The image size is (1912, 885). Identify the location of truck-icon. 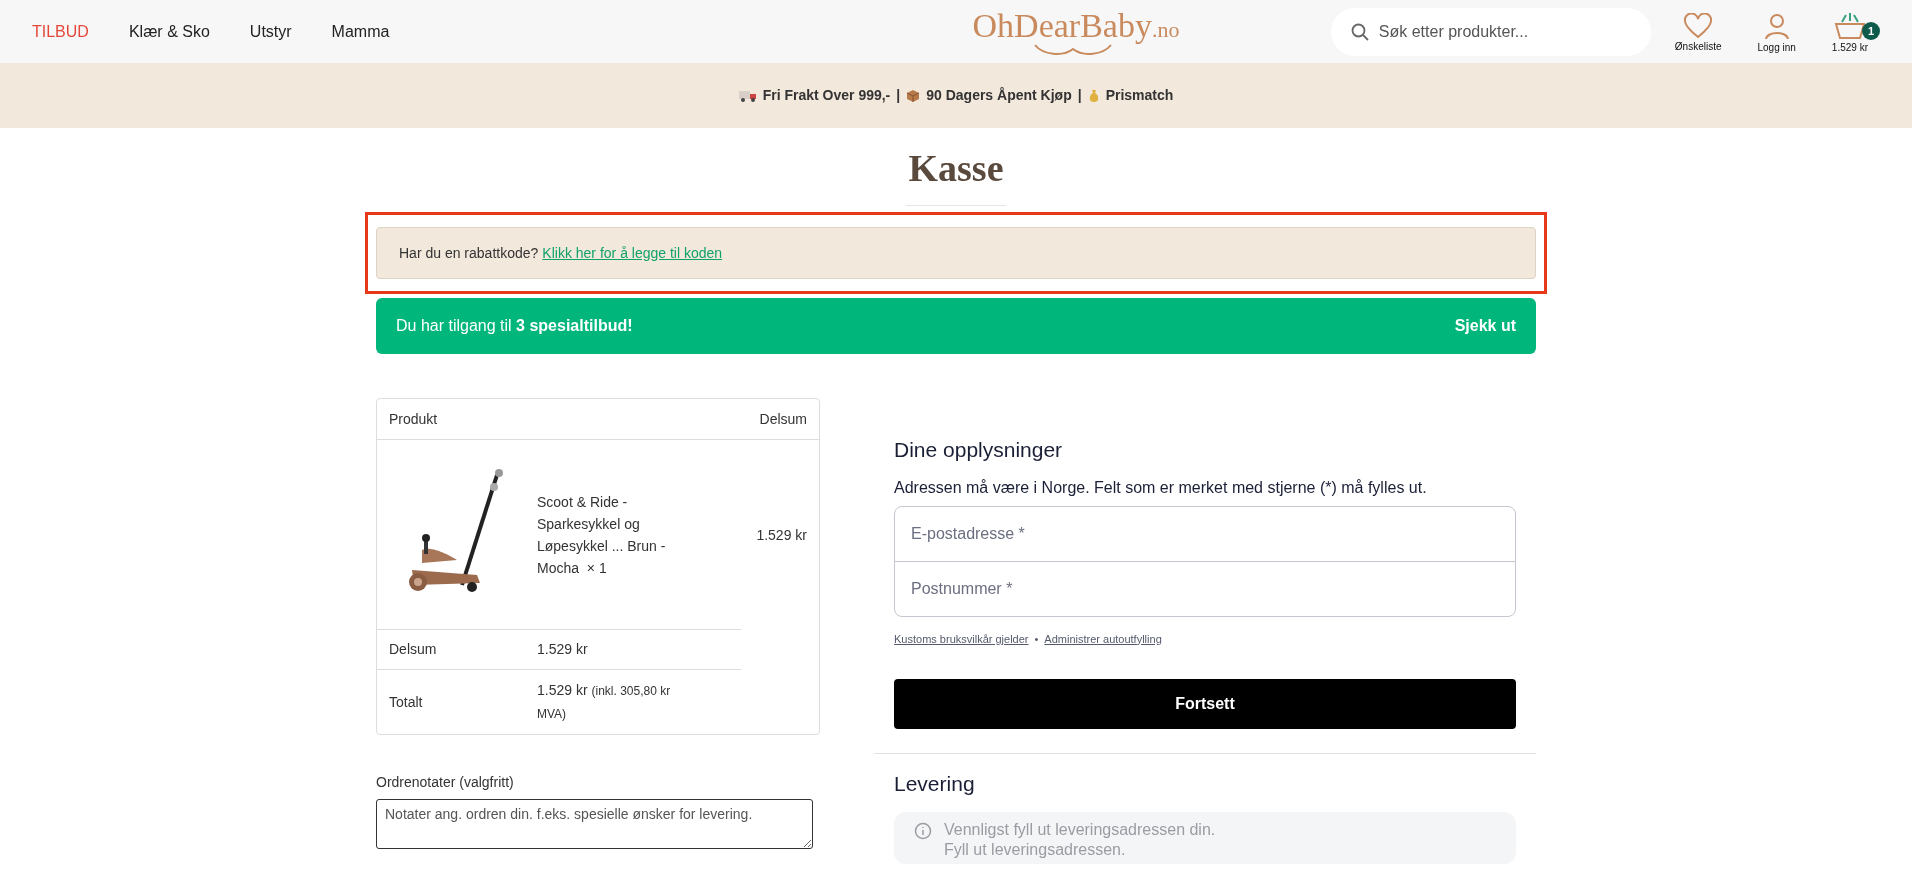
(747, 95).